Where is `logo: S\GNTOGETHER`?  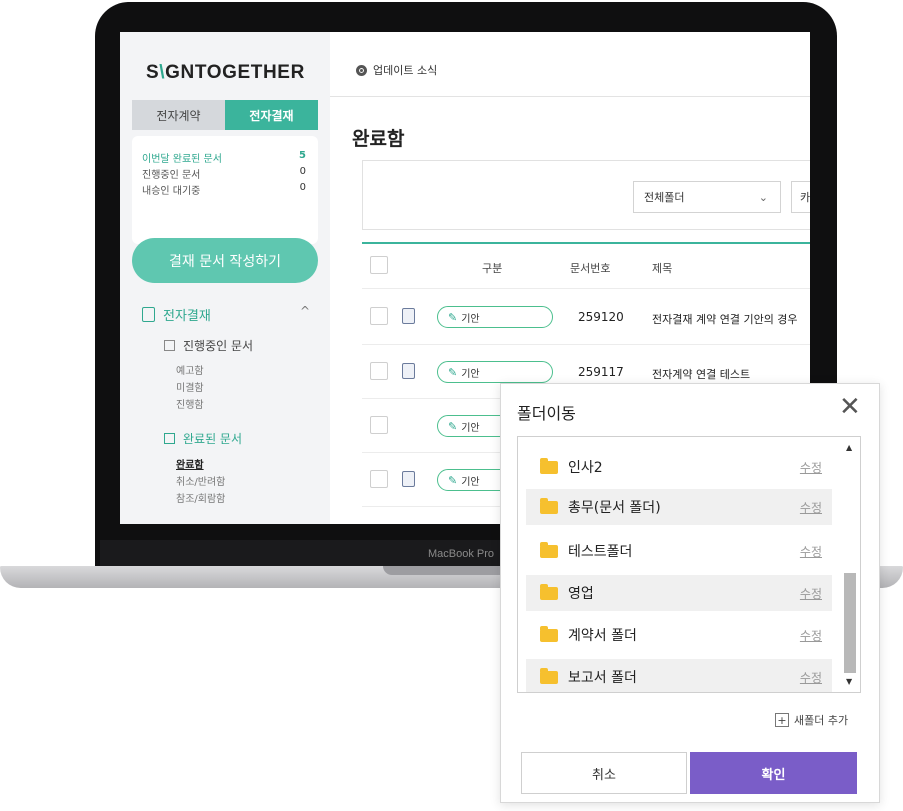
logo: S\GNTOGETHER is located at coordinates (225, 73).